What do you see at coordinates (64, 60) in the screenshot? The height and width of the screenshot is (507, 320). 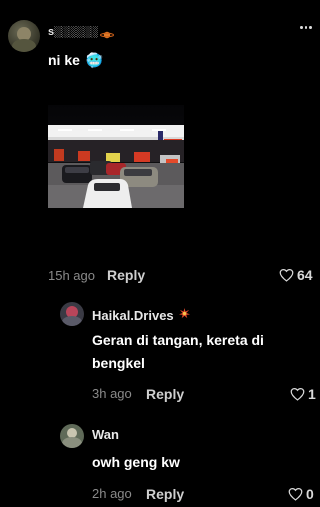 I see `comment-text: ni ke` at bounding box center [64, 60].